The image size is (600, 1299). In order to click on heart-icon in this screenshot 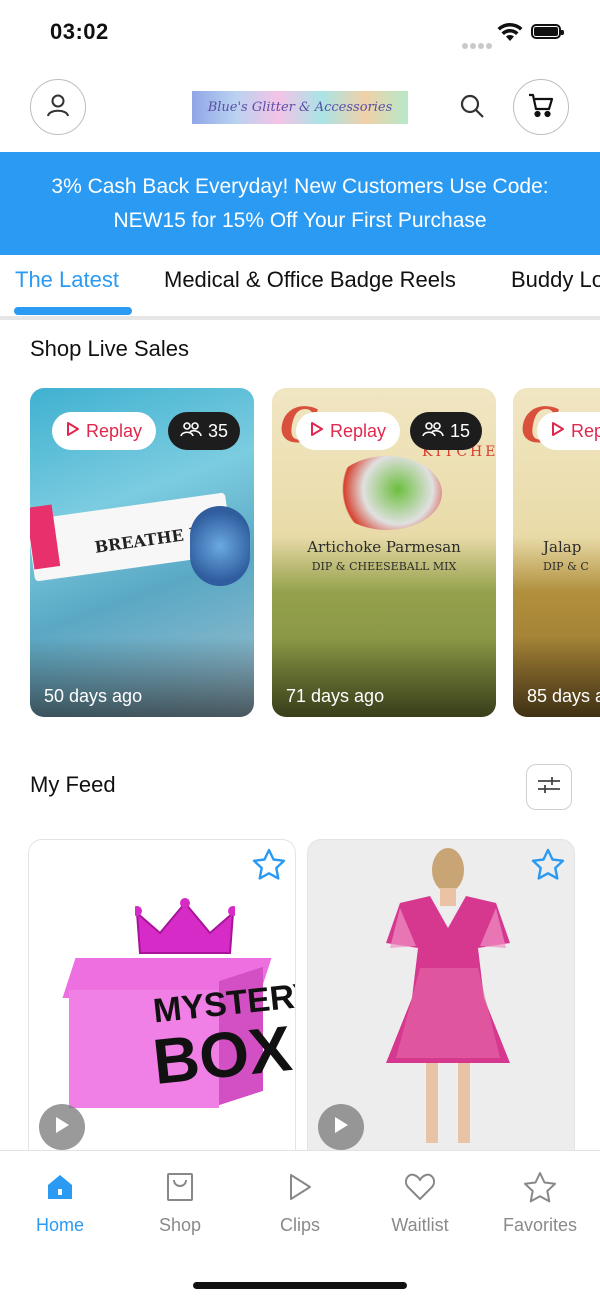, I will do `click(420, 1187)`.